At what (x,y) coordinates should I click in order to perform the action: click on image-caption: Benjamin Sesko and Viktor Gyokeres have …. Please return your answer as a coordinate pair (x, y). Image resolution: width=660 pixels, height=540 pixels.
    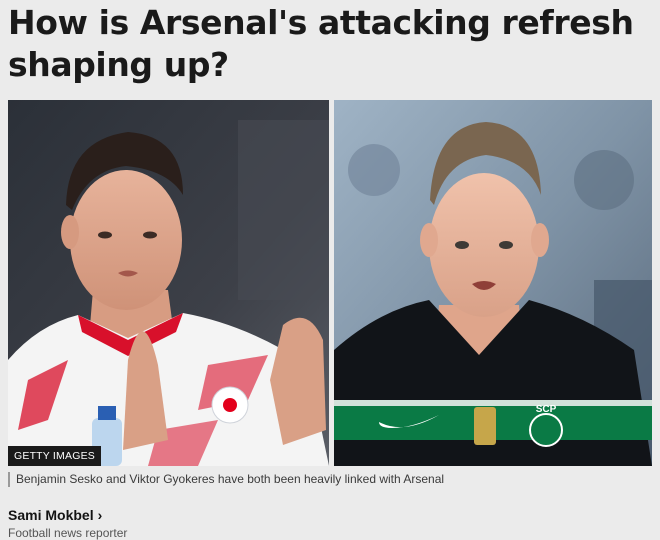
    Looking at the image, I should click on (332, 479).